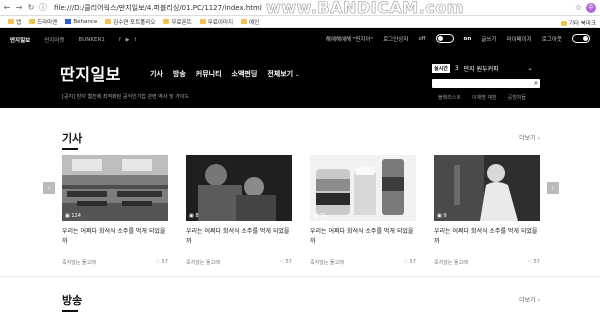  Describe the element at coordinates (444, 38) in the screenshot. I see `mode-toggle` at that location.